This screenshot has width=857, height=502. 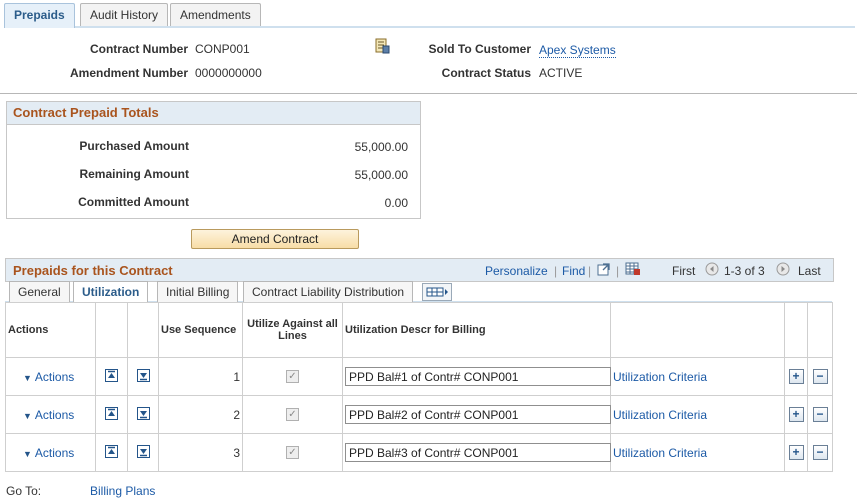 What do you see at coordinates (39, 291) in the screenshot?
I see `subtab-general: General` at bounding box center [39, 291].